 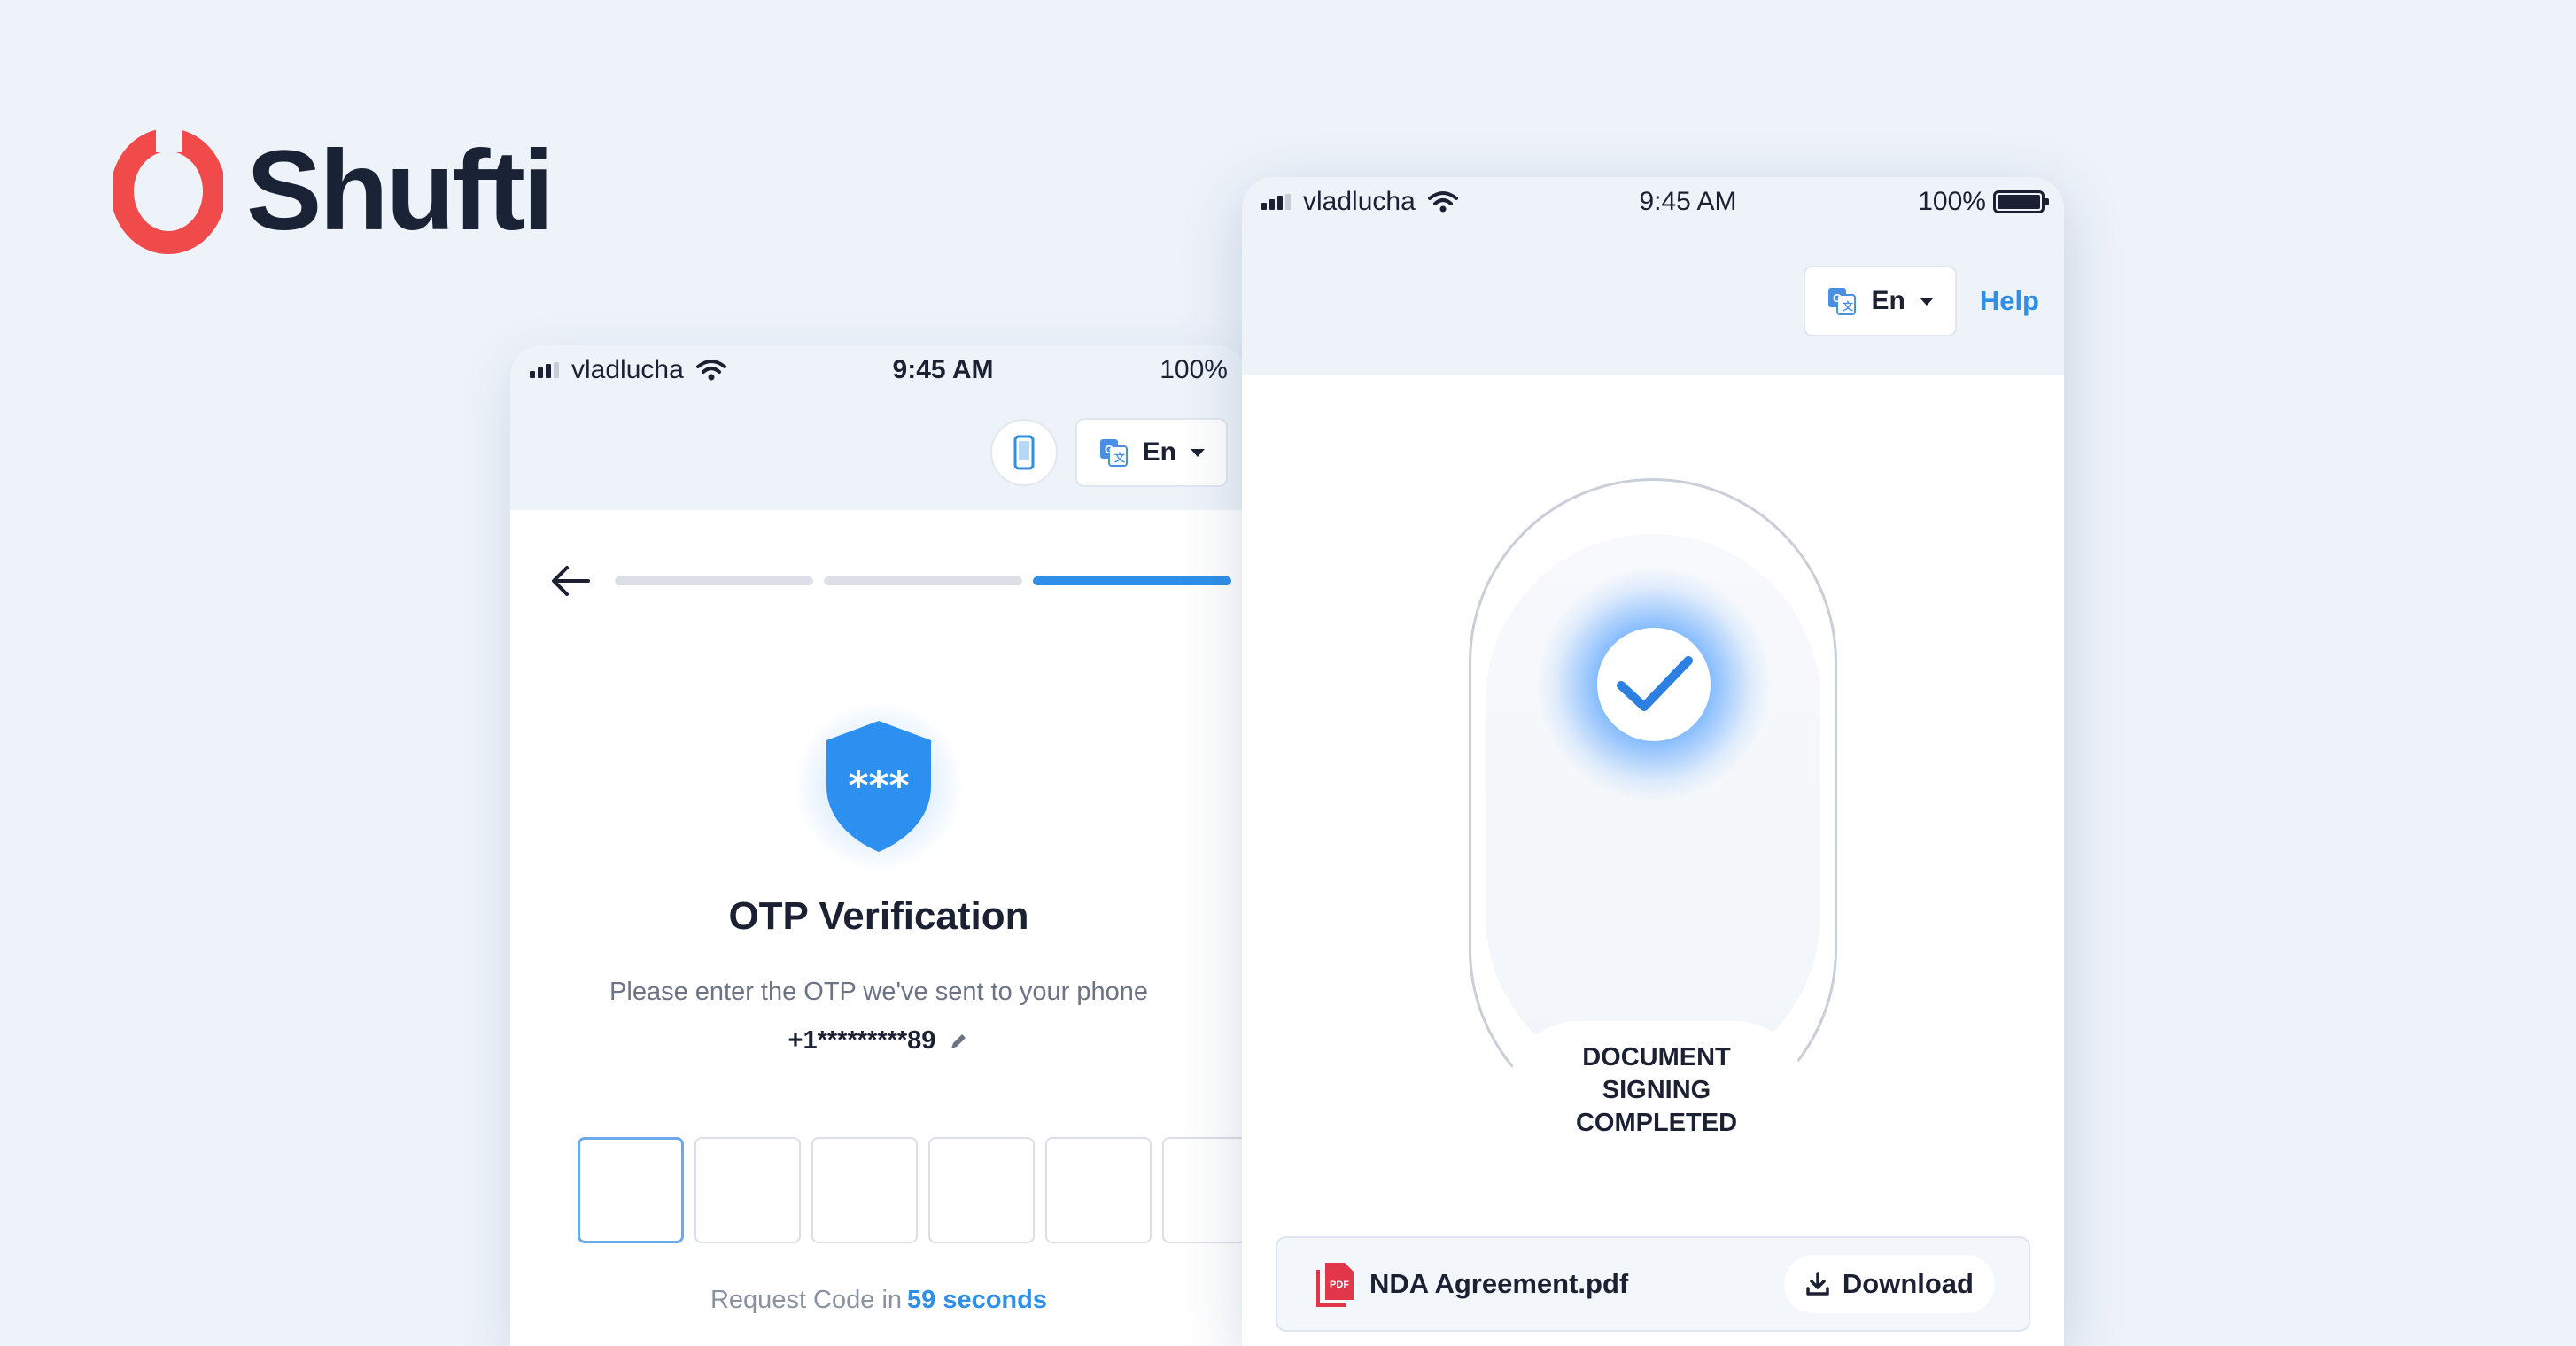 I want to click on download-label: Download, so click(x=1908, y=1283).